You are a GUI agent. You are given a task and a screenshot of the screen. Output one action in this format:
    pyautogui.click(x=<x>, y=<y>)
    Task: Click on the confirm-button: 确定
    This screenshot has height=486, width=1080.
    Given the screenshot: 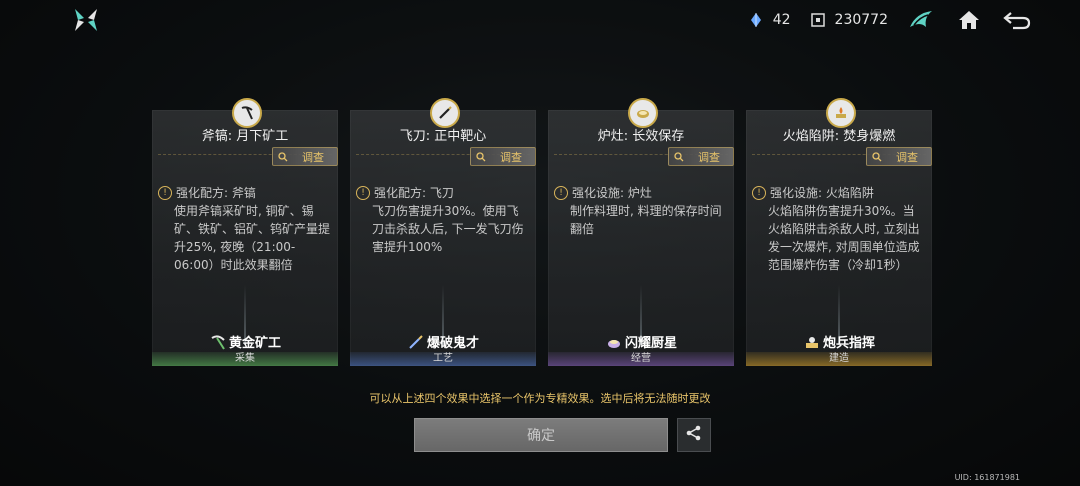 What is the action you would take?
    pyautogui.click(x=541, y=435)
    